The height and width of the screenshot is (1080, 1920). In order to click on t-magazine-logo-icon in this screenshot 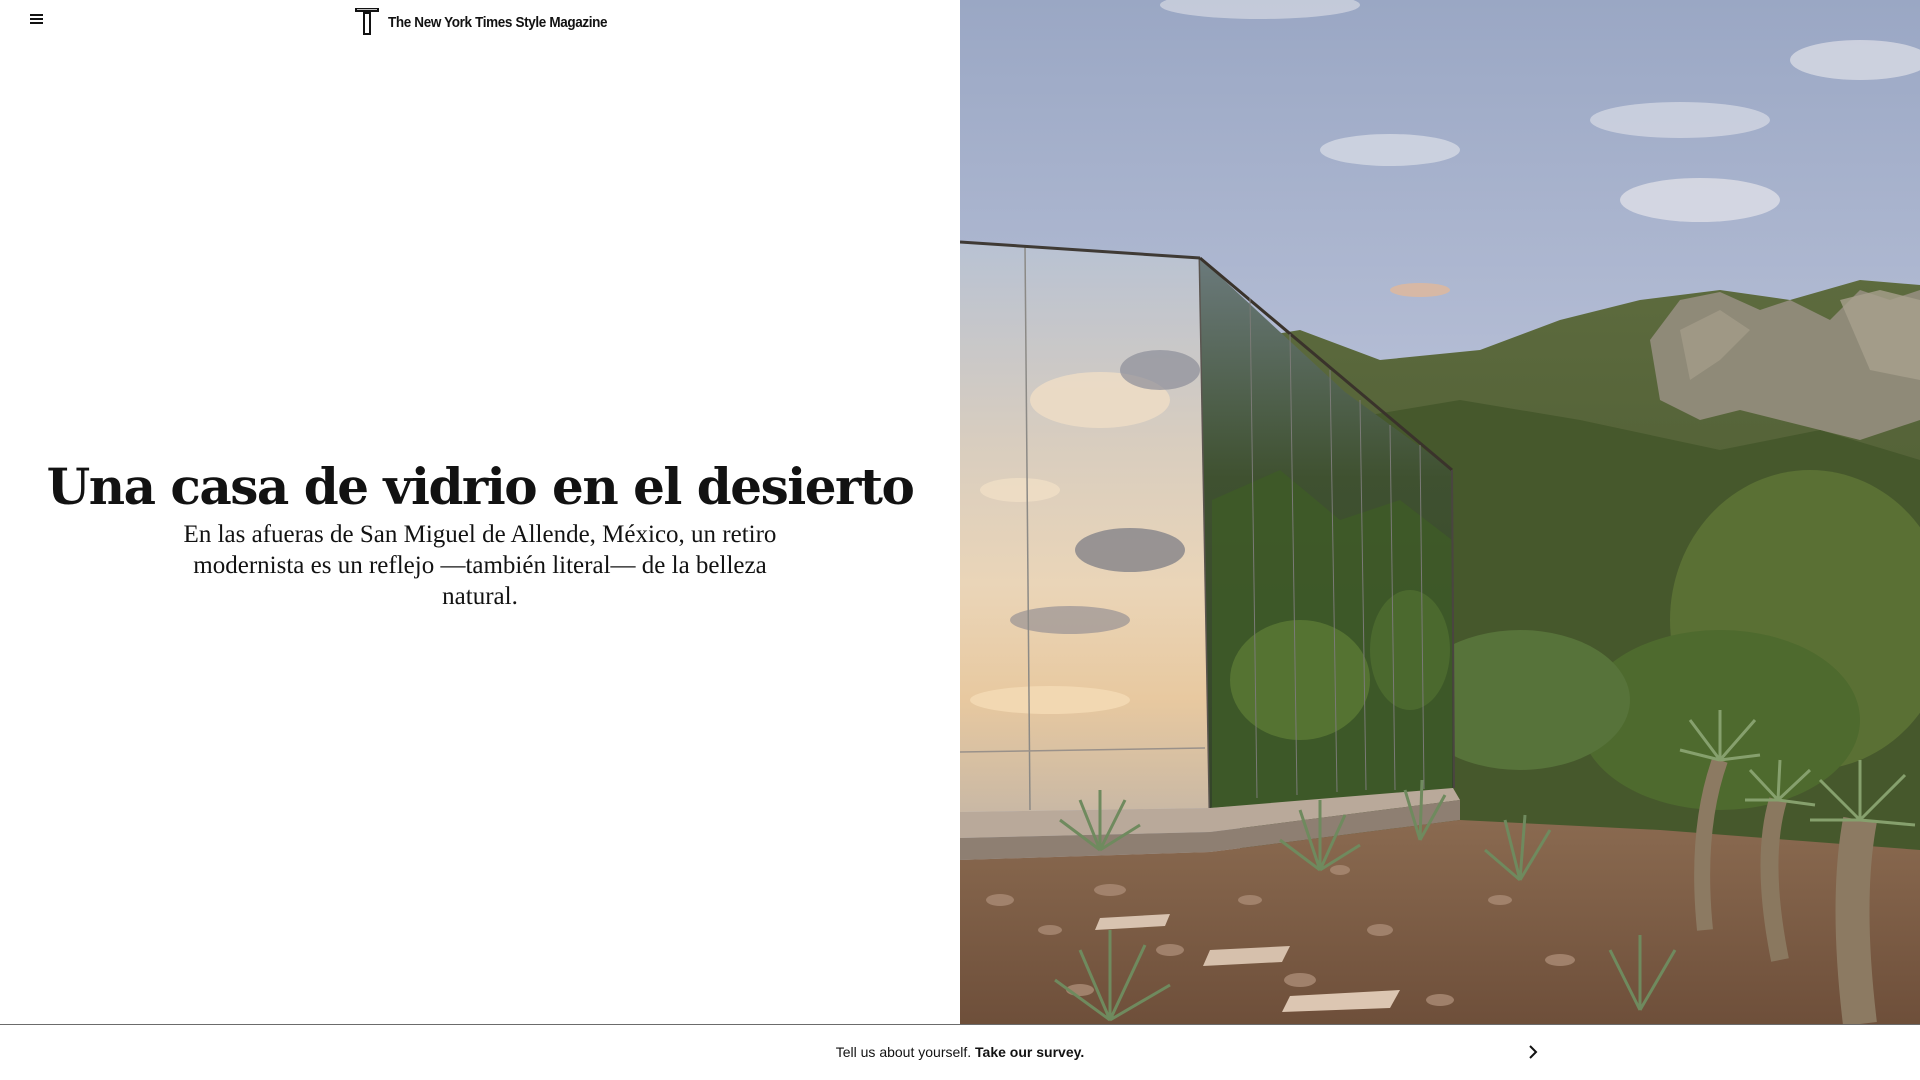, I will do `click(367, 21)`.